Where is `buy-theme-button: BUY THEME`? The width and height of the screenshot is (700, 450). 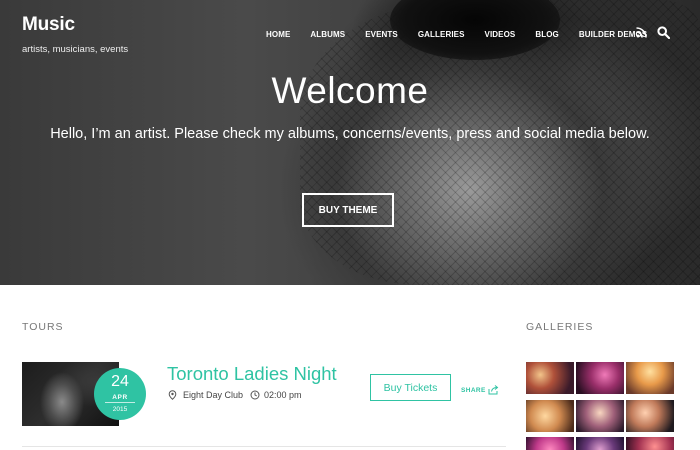 buy-theme-button: BUY THEME is located at coordinates (348, 210).